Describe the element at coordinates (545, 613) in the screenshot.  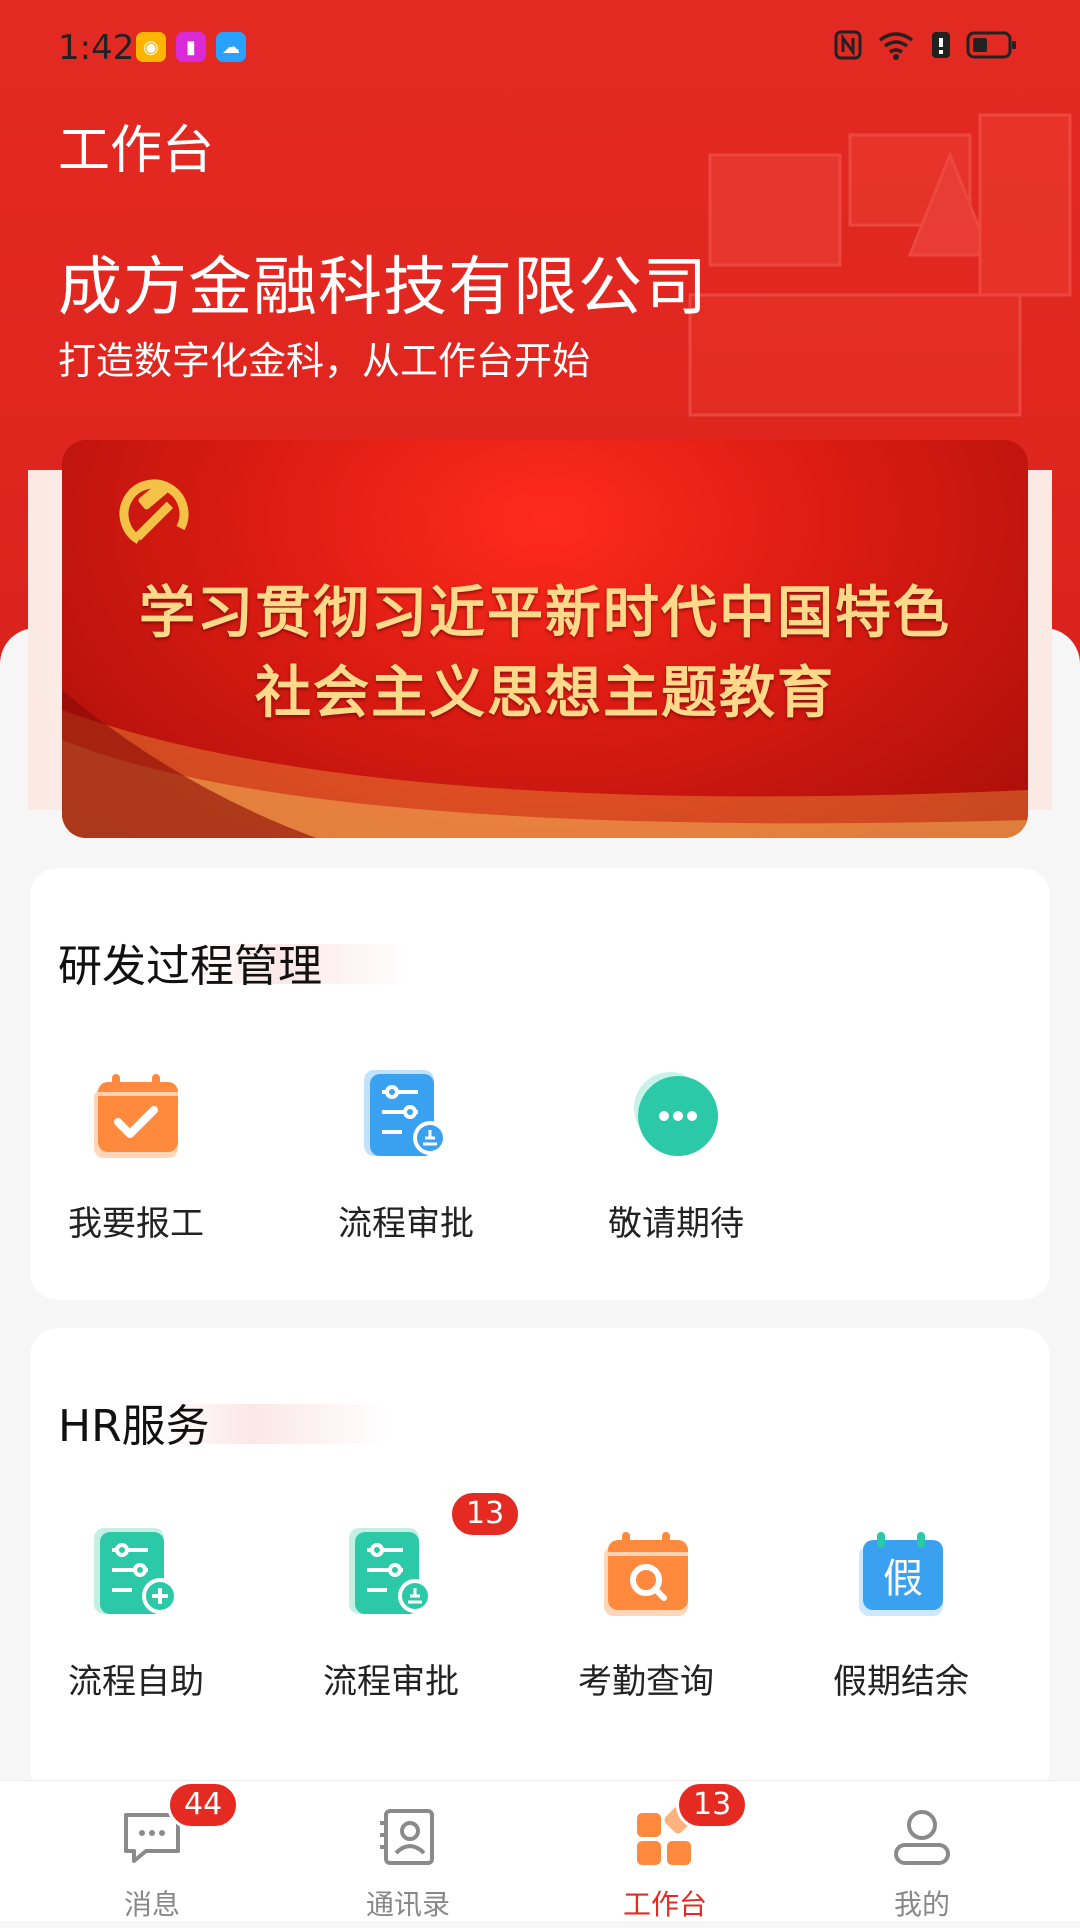
I see `banner-headline-line1: 学习贯彻习近平新时代中国特色` at that location.